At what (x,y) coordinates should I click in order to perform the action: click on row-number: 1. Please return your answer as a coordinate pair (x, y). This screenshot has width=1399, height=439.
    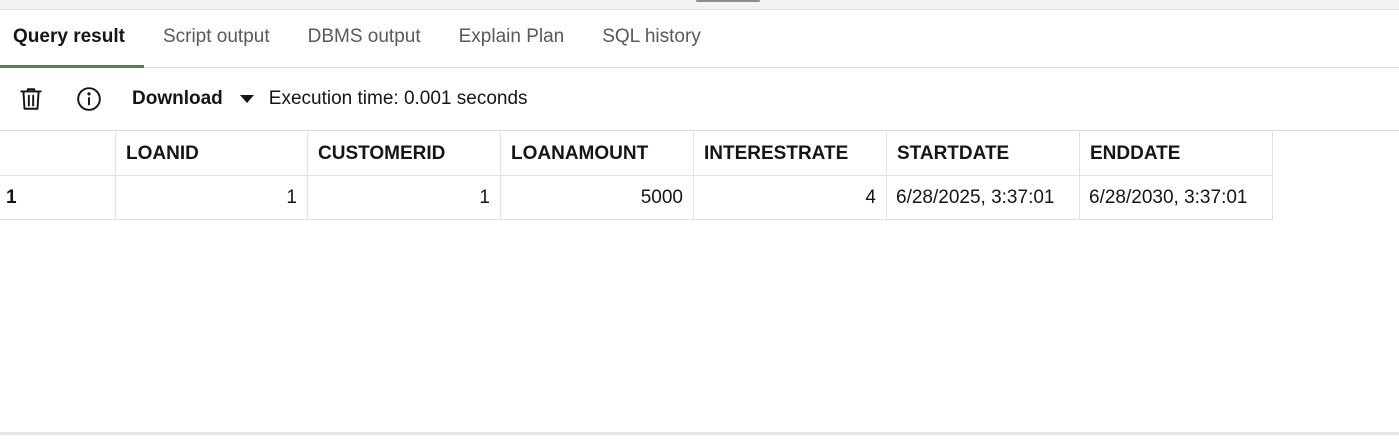
    Looking at the image, I should click on (58, 198).